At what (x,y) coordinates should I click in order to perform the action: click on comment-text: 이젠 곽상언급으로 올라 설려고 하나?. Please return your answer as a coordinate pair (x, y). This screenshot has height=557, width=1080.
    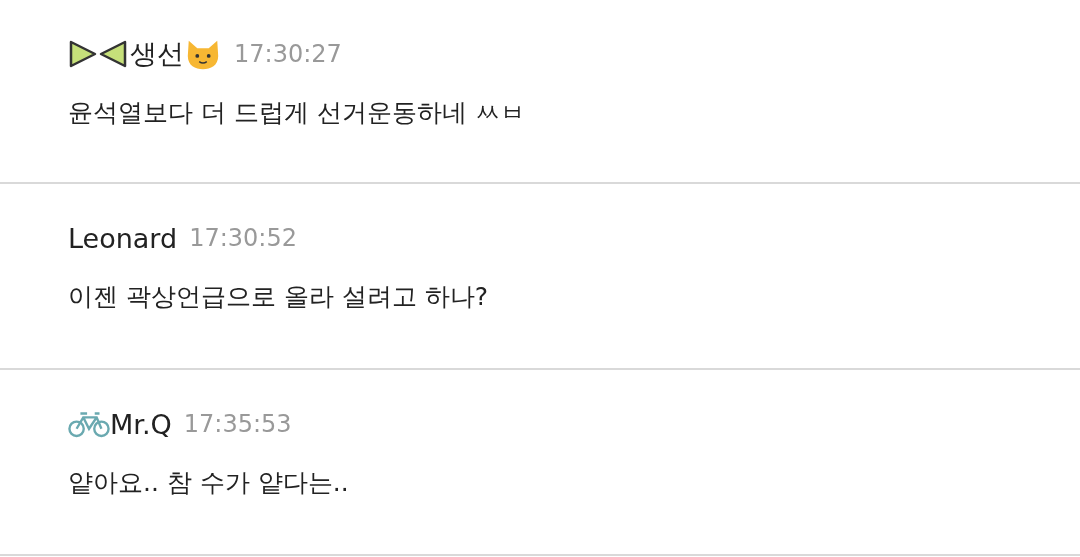
    Looking at the image, I should click on (279, 297).